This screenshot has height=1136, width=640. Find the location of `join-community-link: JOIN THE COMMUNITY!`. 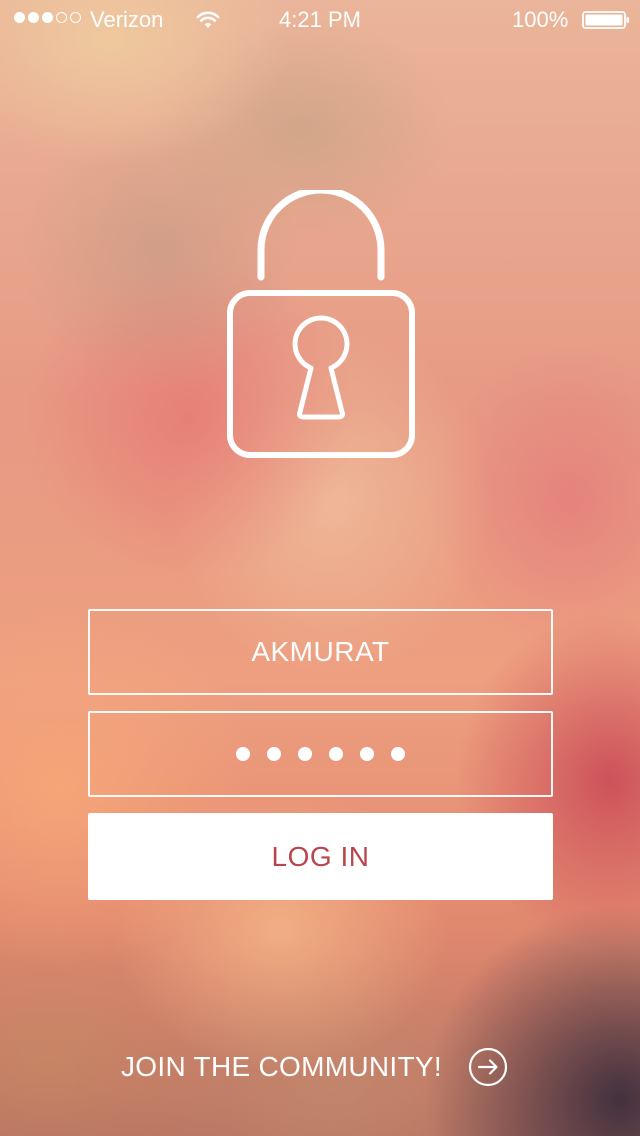

join-community-link: JOIN THE COMMUNITY! is located at coordinates (314, 1067).